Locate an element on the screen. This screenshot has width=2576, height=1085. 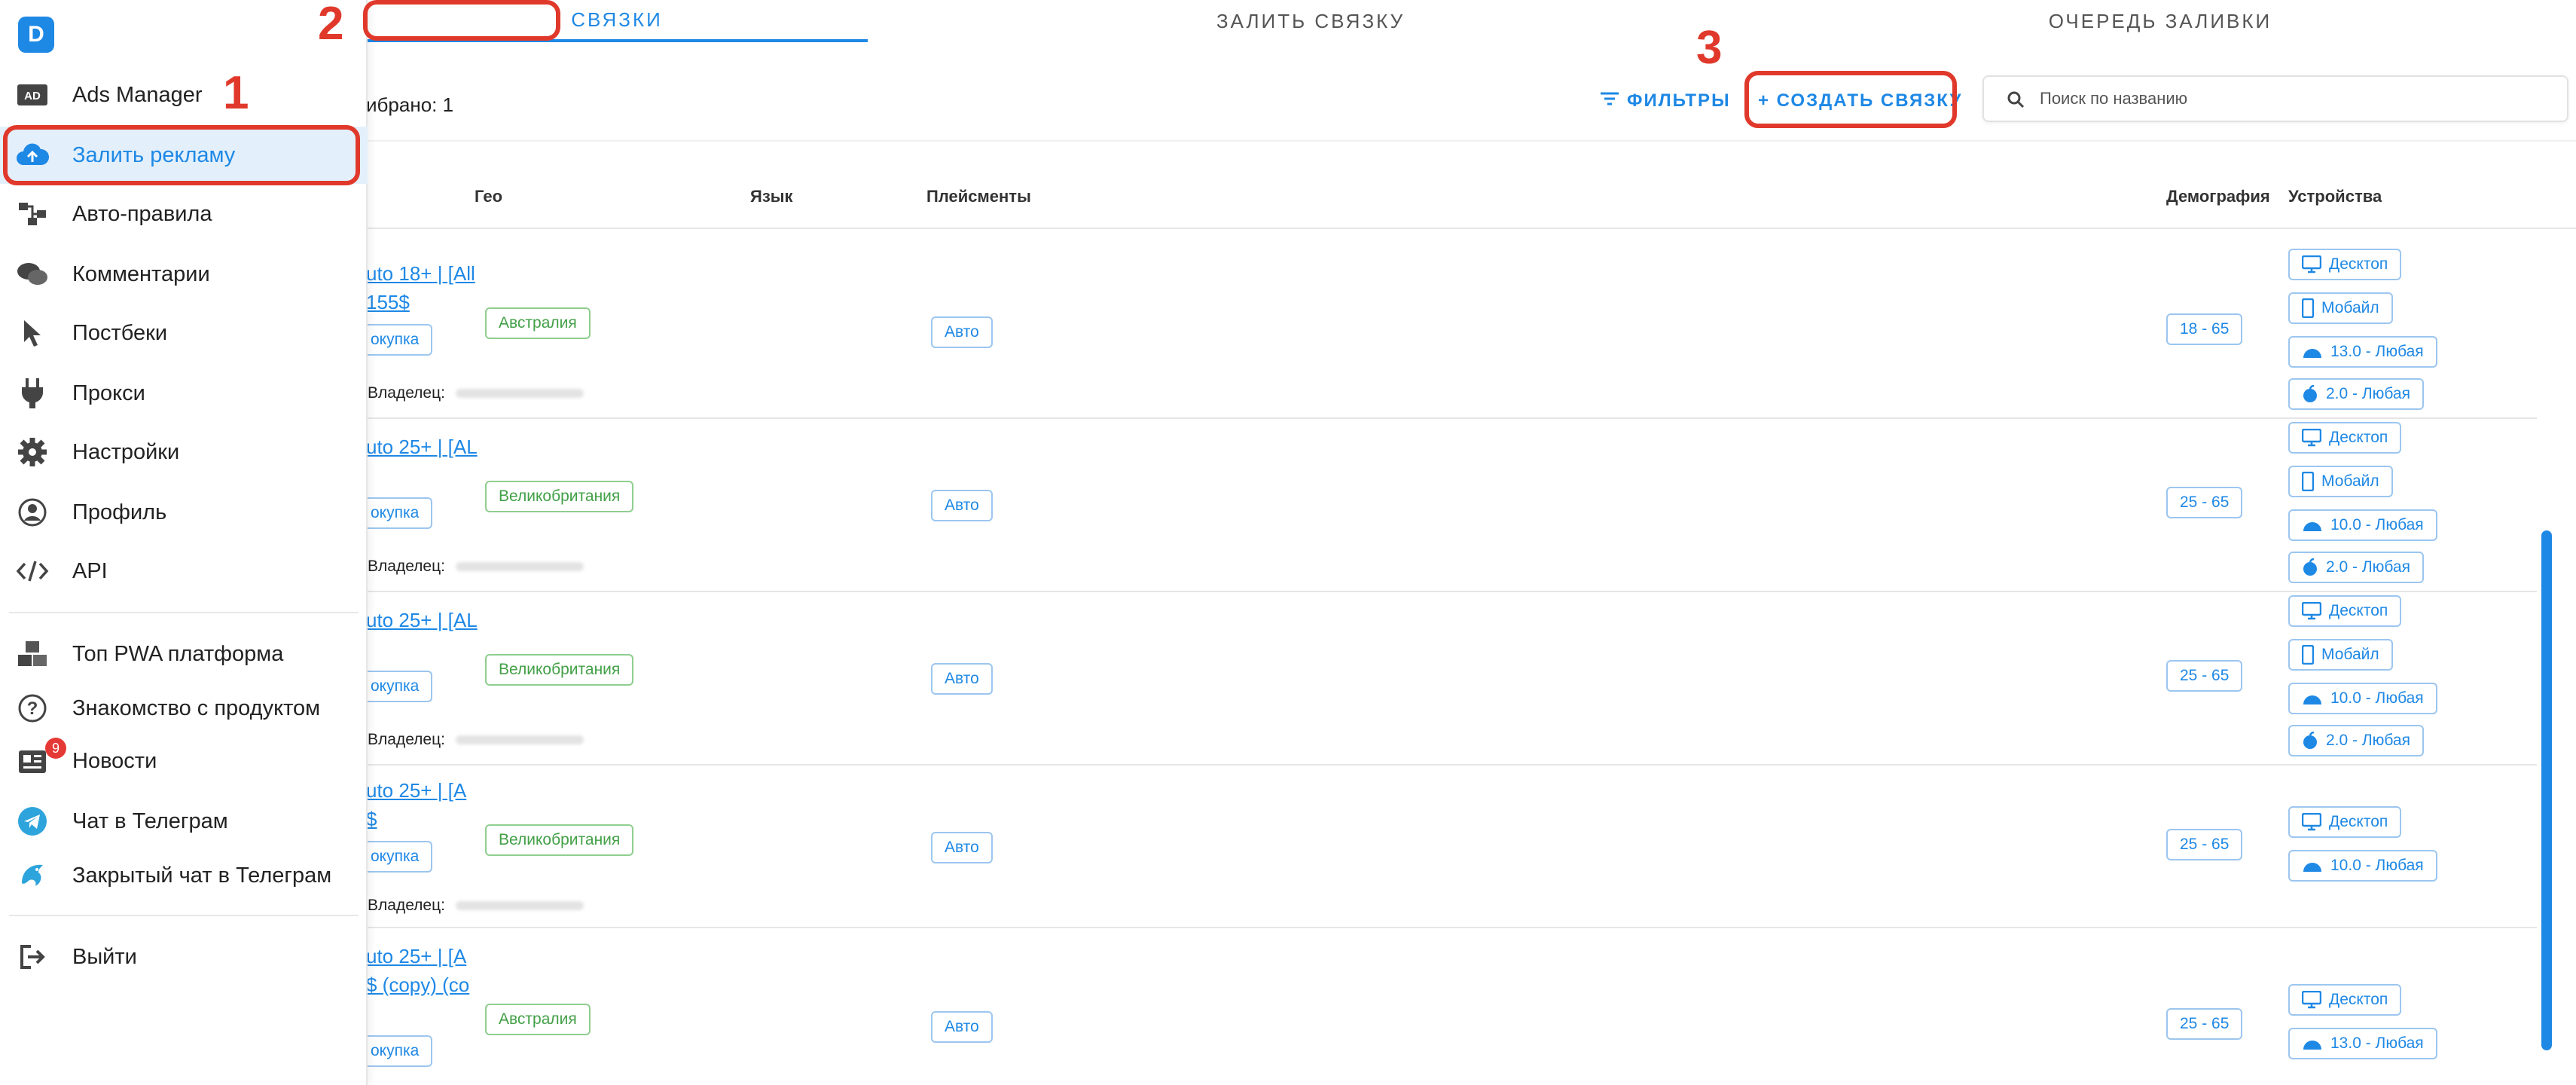
device-label: Мобайл is located at coordinates (2350, 307).